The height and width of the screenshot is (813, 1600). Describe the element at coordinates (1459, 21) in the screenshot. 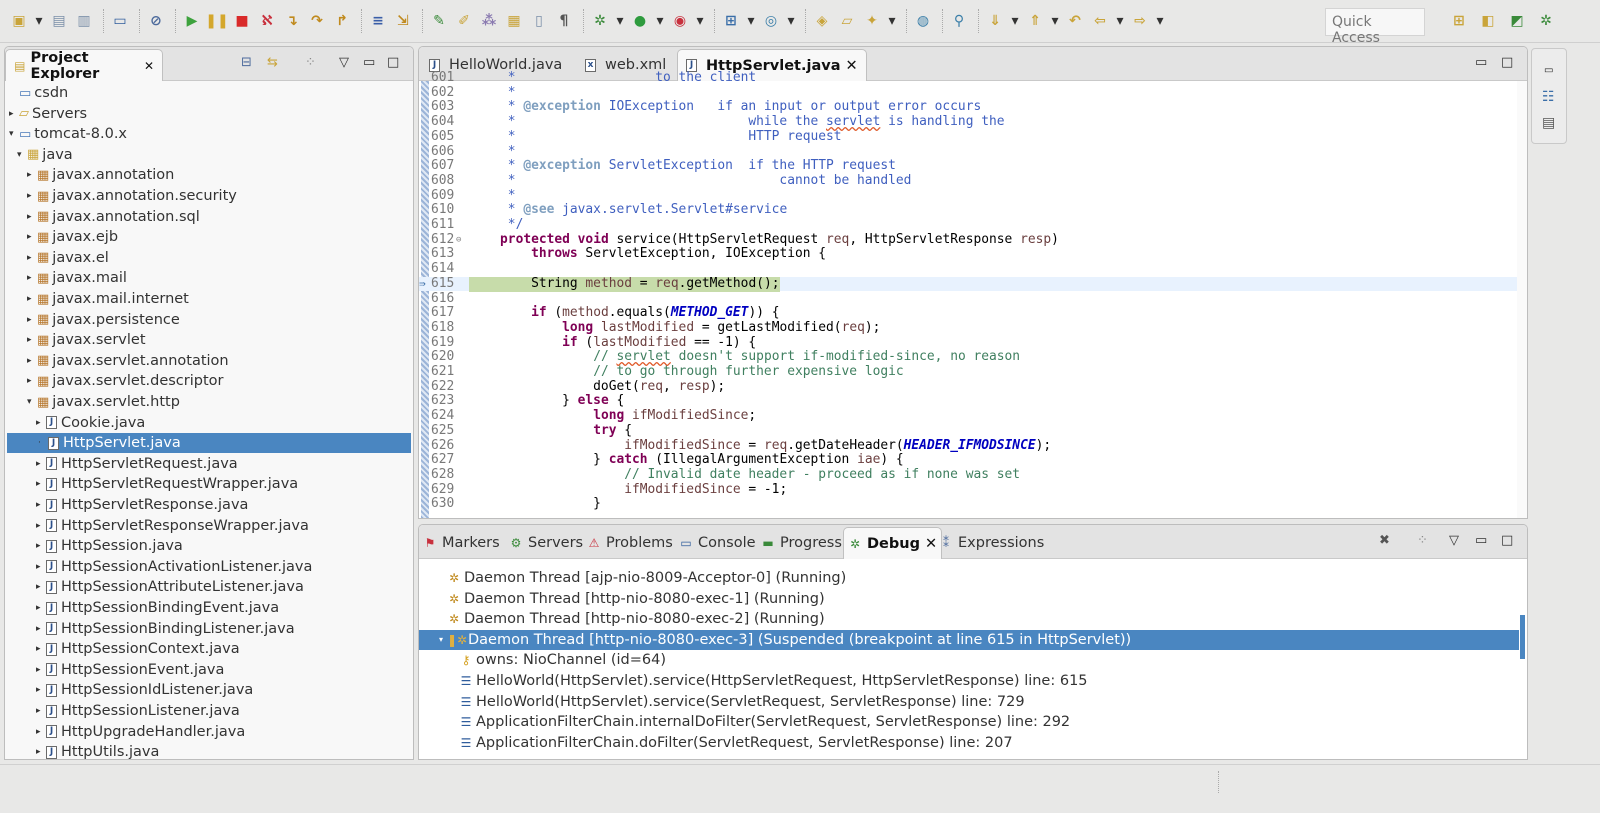

I see `open-perspective-icon: ⊞` at that location.